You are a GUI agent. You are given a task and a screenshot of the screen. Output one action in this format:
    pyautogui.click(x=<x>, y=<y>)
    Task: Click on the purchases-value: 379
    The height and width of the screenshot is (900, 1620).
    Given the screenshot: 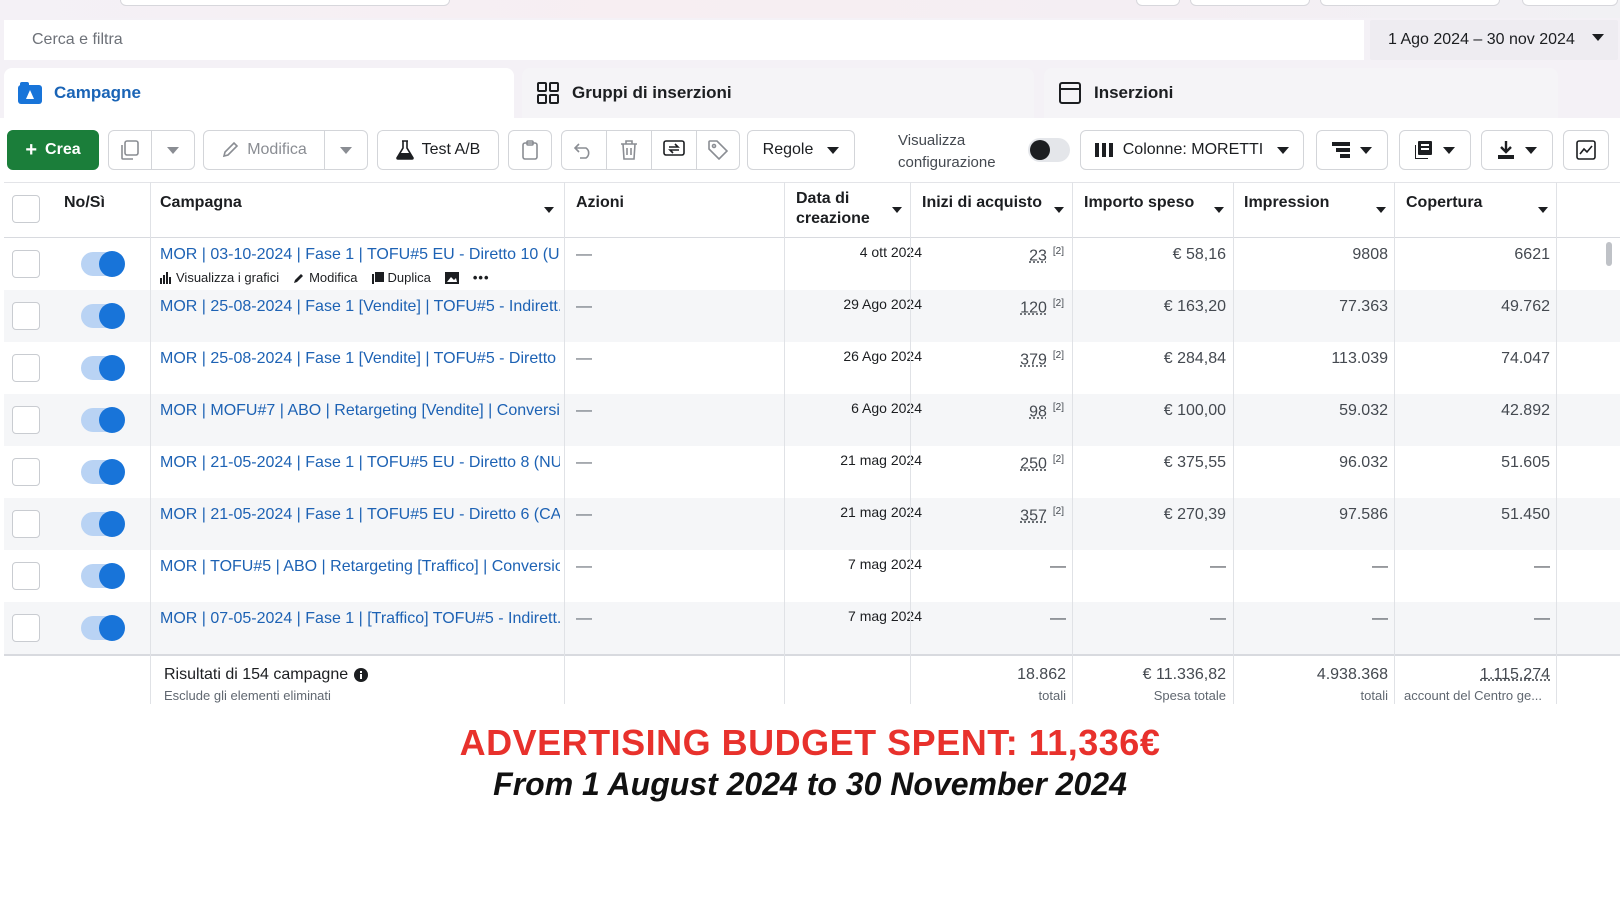 What is the action you would take?
    pyautogui.click(x=1033, y=359)
    